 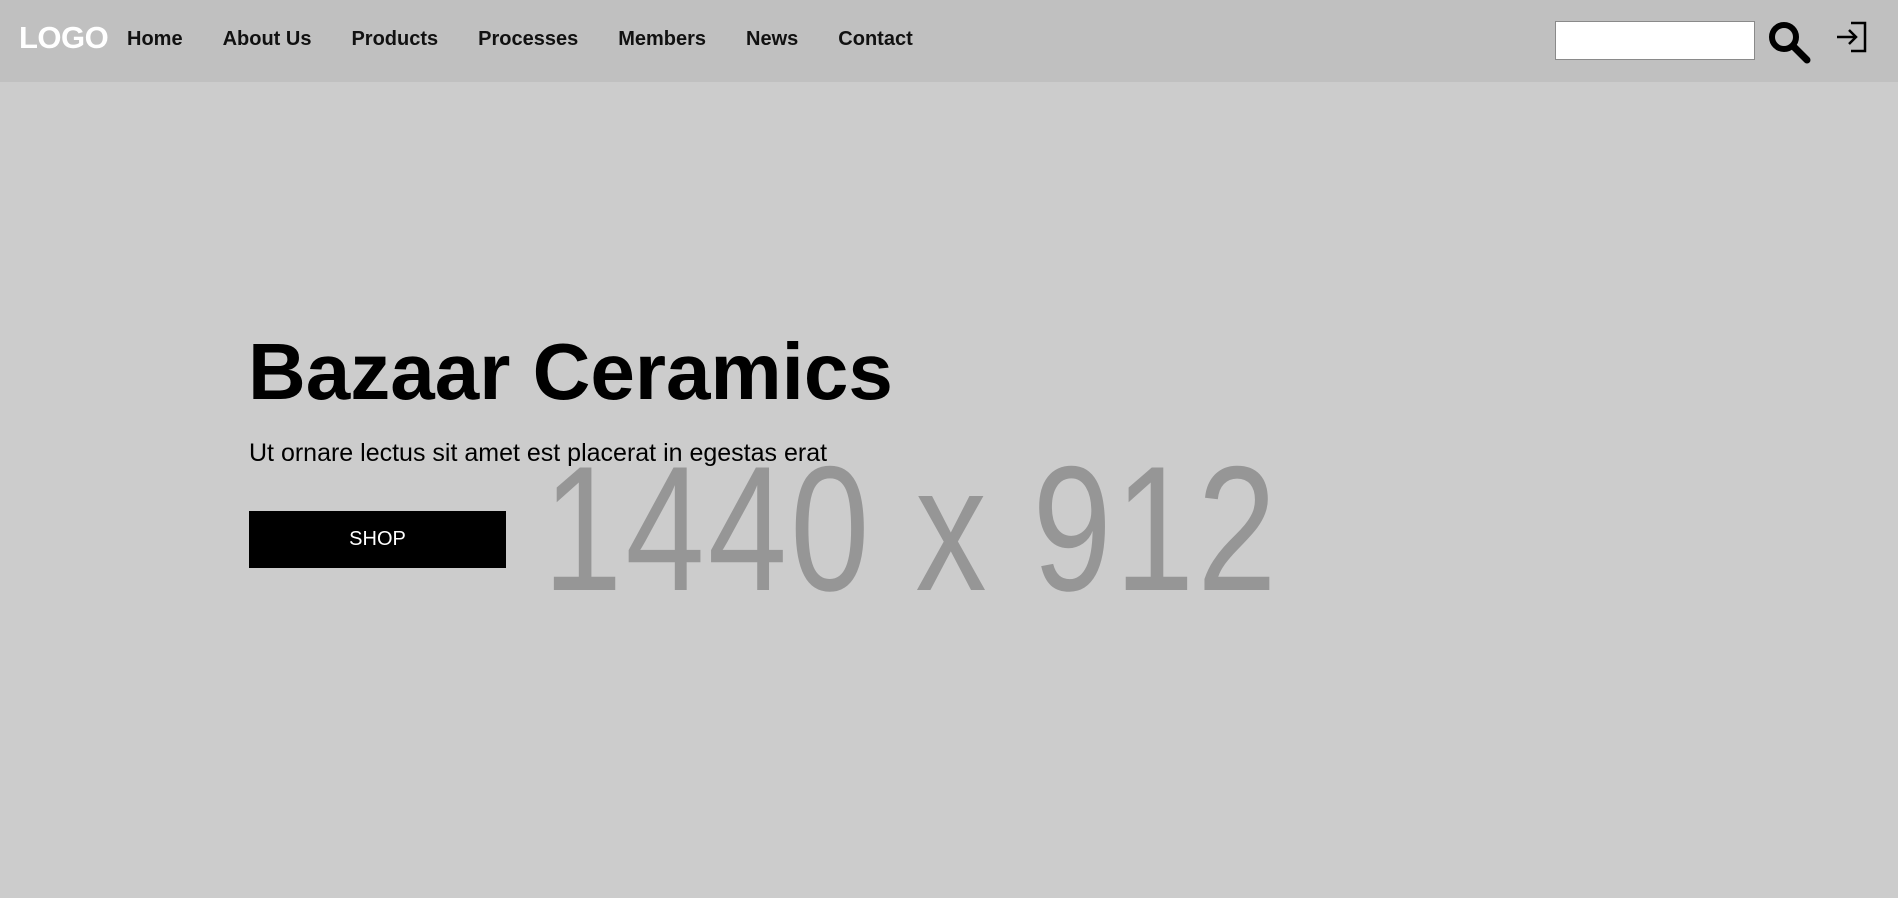 What do you see at coordinates (267, 39) in the screenshot?
I see `nav-item-about-us: About Us` at bounding box center [267, 39].